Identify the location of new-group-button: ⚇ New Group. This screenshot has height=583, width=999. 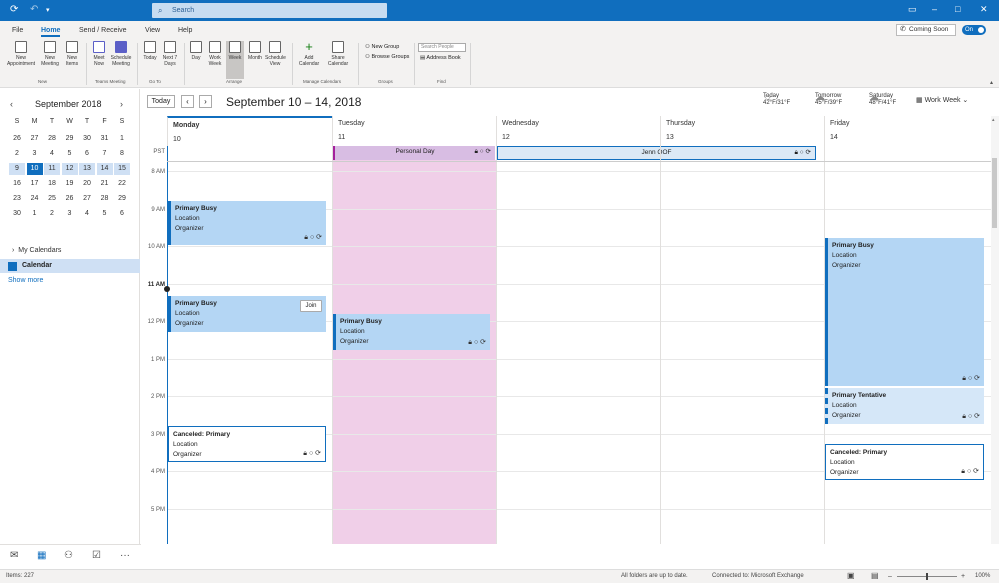
(382, 47).